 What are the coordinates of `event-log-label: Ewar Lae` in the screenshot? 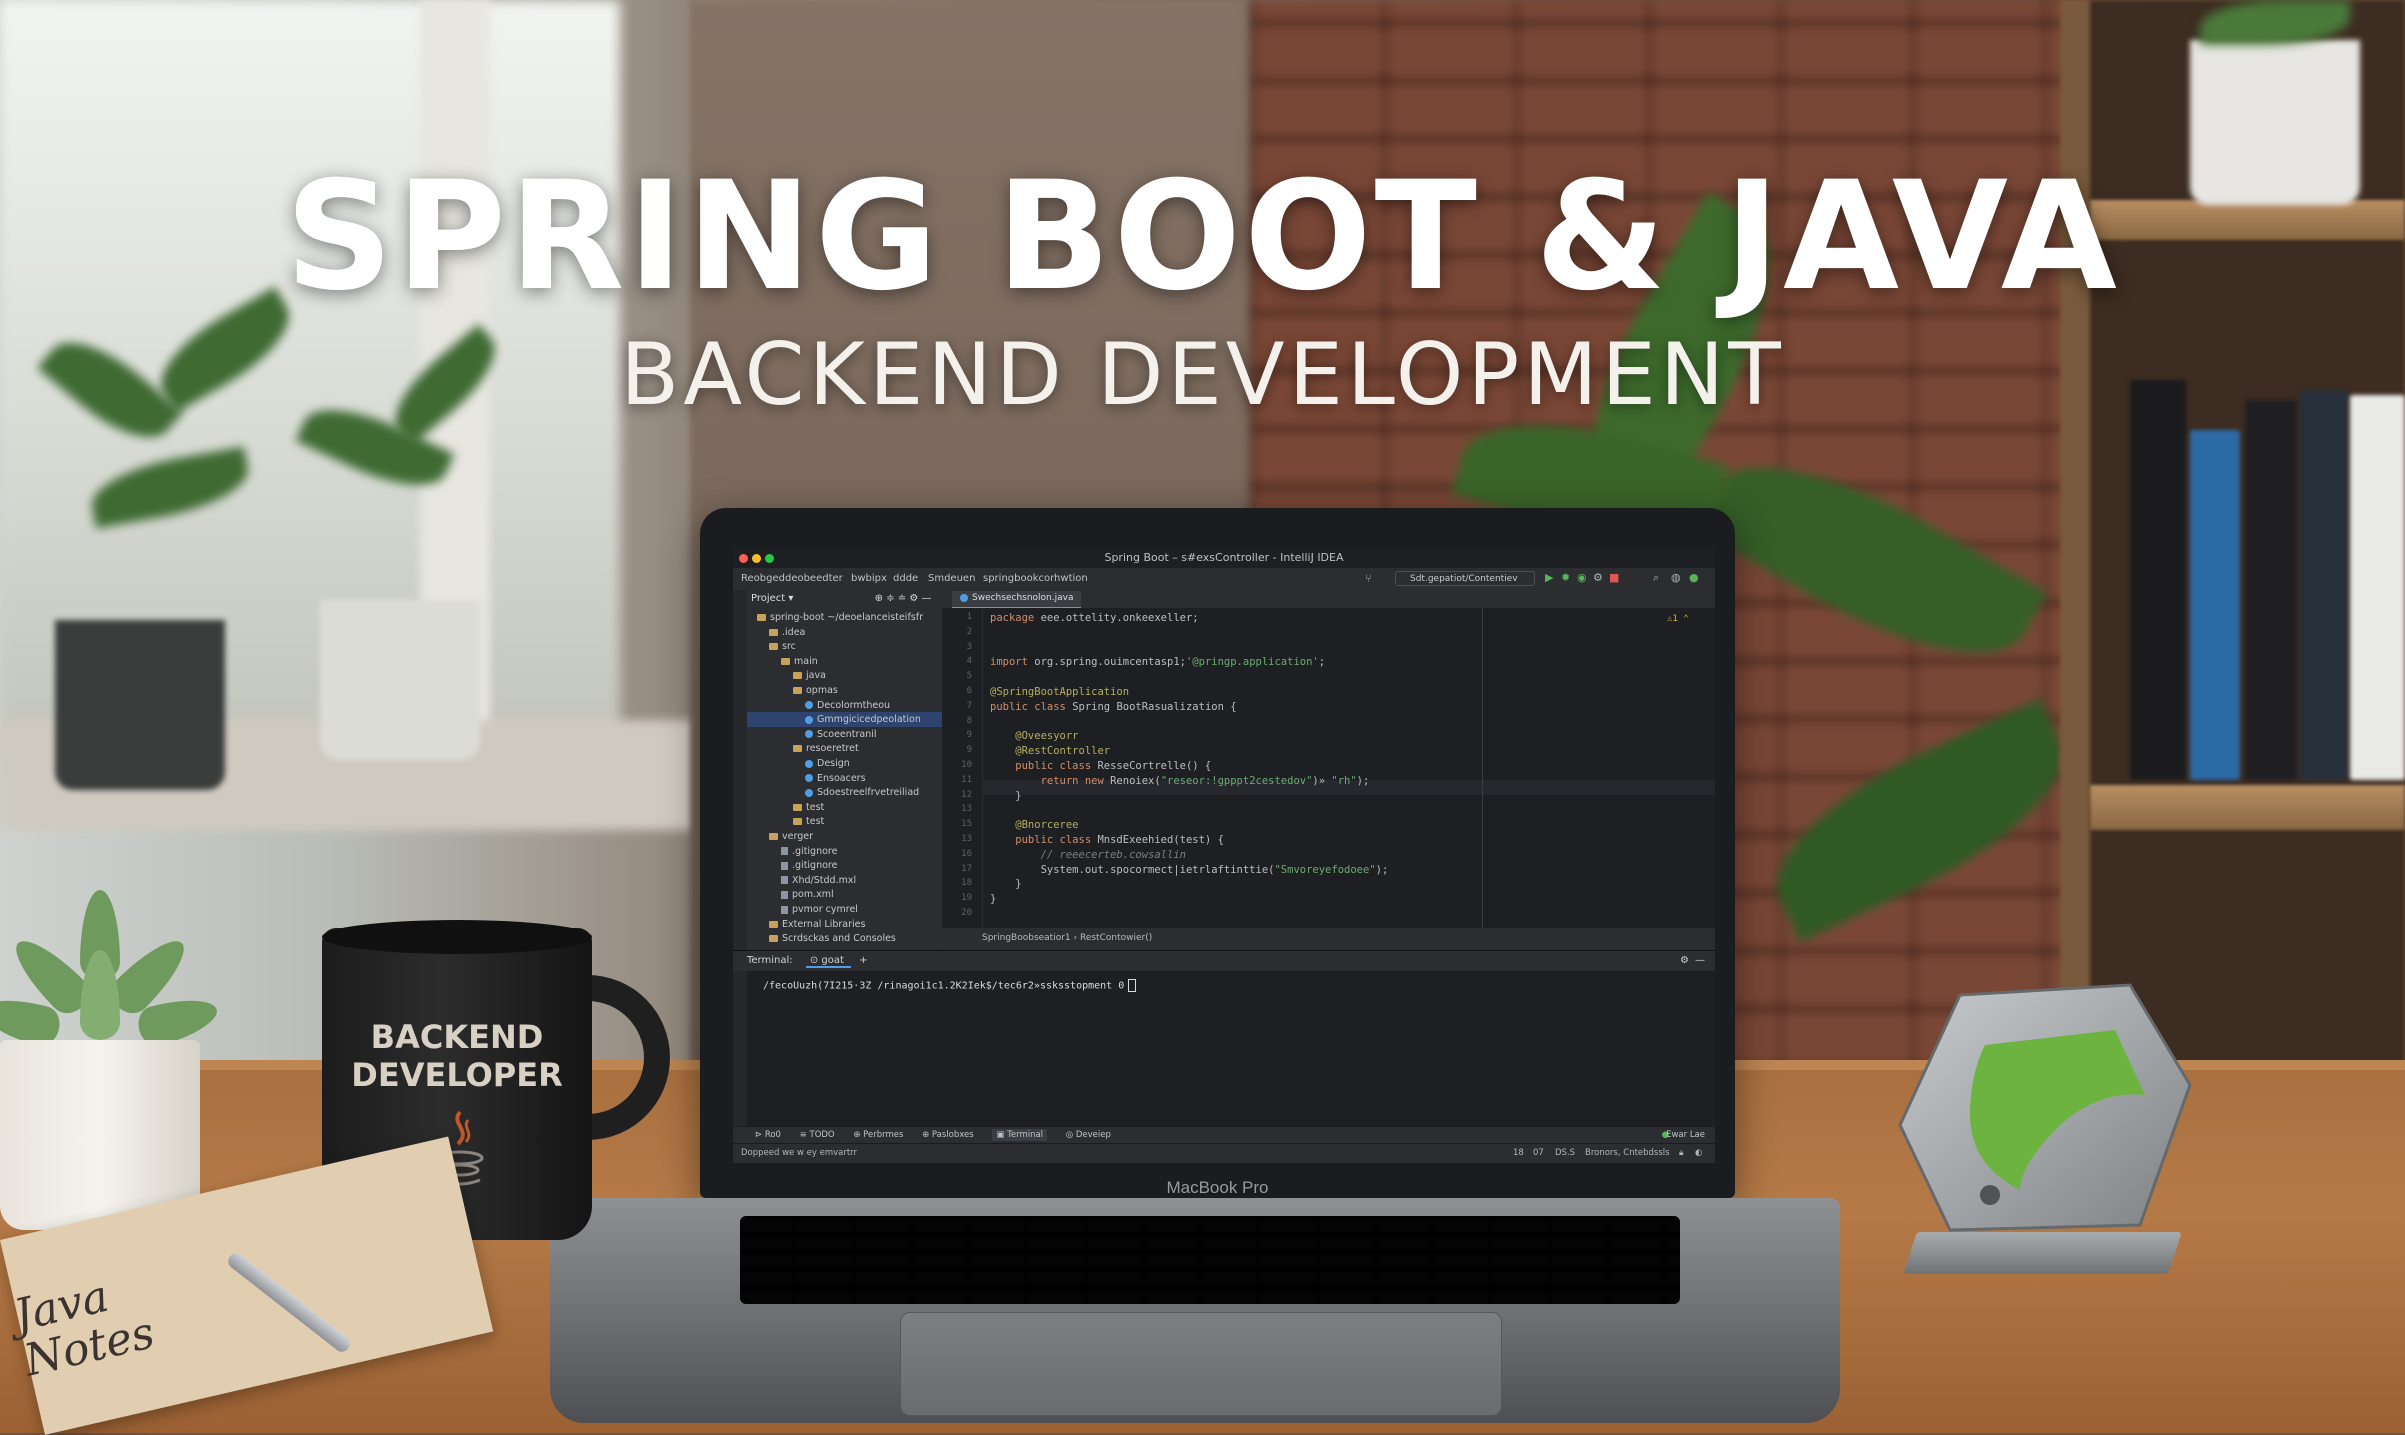 It's located at (1685, 1135).